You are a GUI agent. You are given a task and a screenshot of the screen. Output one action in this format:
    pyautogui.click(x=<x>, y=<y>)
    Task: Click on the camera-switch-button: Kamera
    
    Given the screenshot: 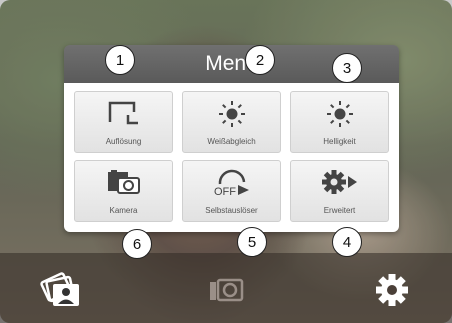 What is the action you would take?
    pyautogui.click(x=123, y=191)
    